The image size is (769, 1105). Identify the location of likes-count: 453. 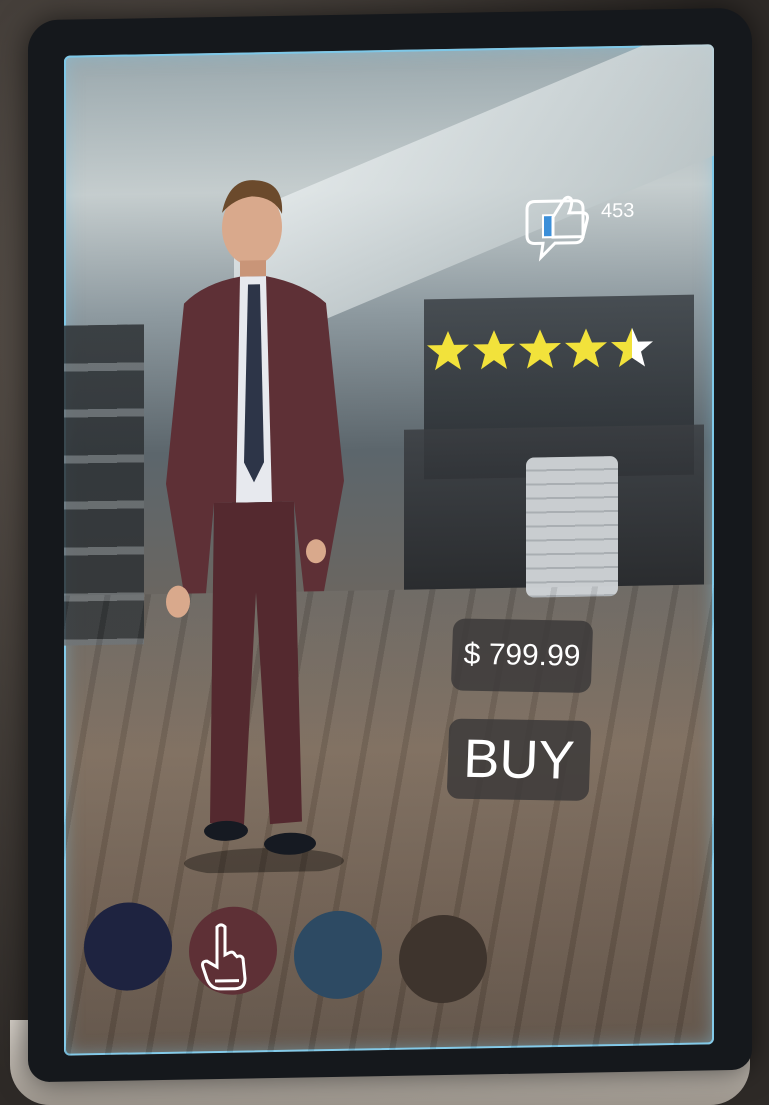
(618, 211).